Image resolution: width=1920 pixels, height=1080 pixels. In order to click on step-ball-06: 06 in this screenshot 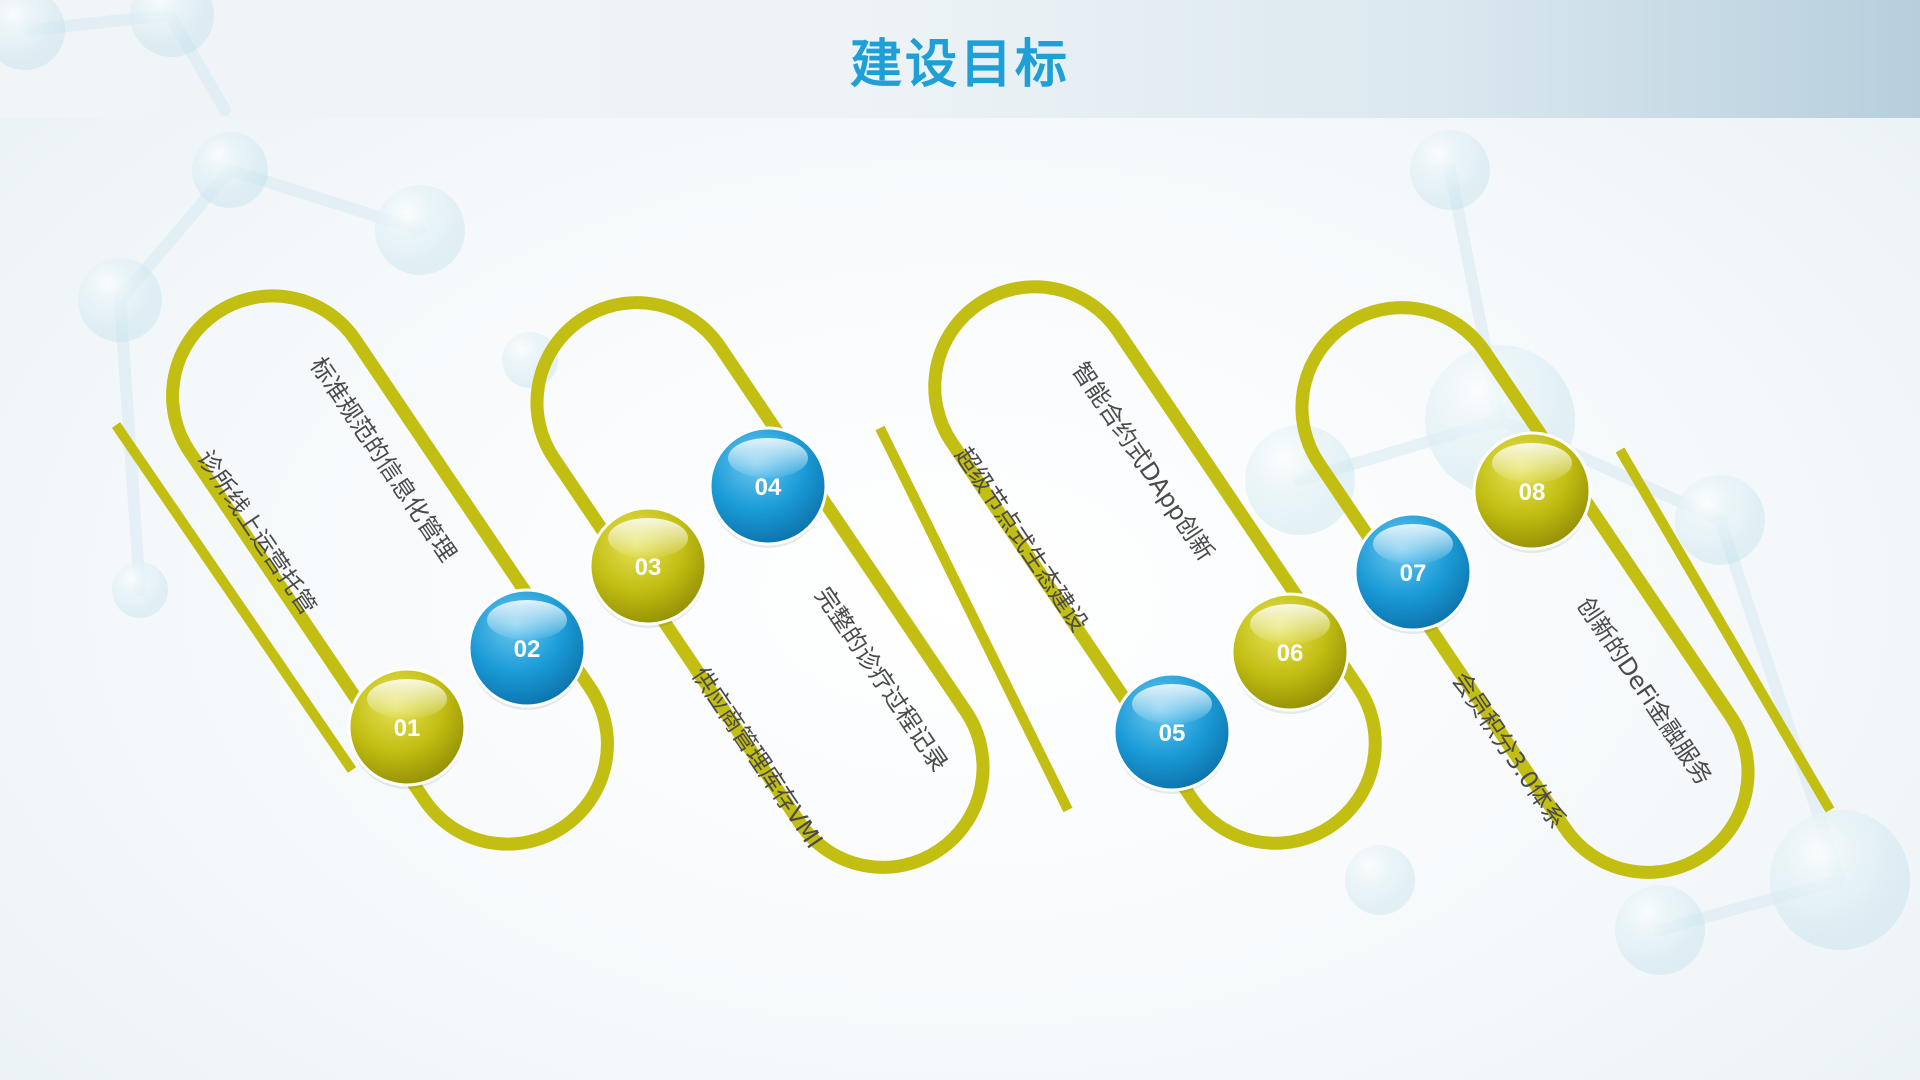, I will do `click(1290, 653)`.